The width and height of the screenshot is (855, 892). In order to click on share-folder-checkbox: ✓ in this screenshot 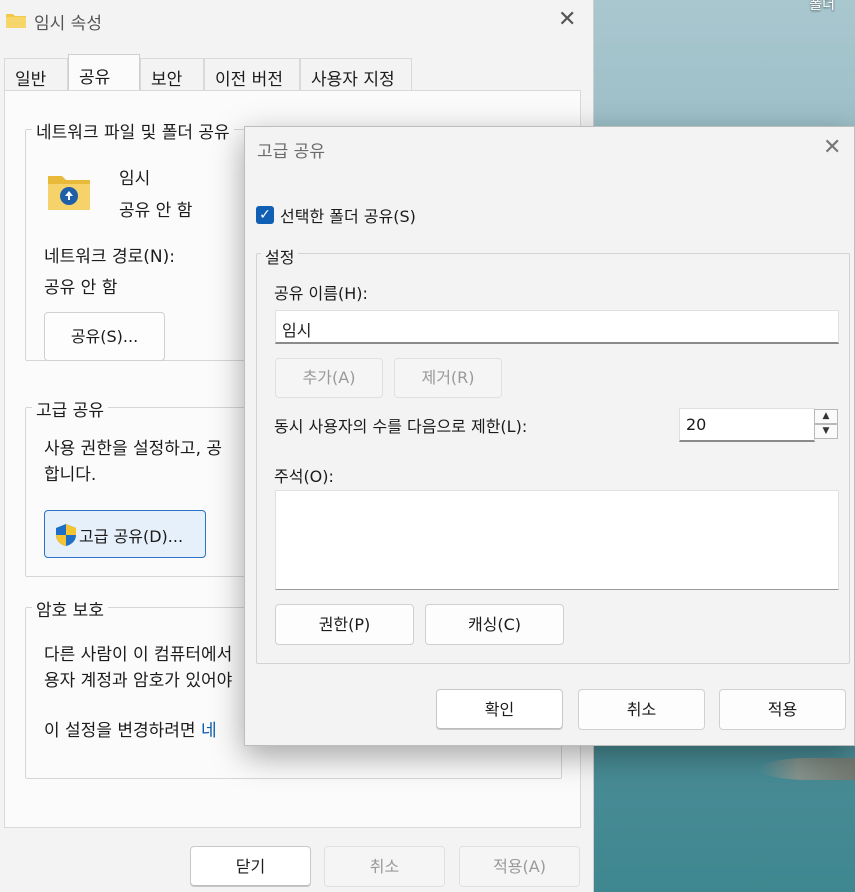, I will do `click(265, 215)`.